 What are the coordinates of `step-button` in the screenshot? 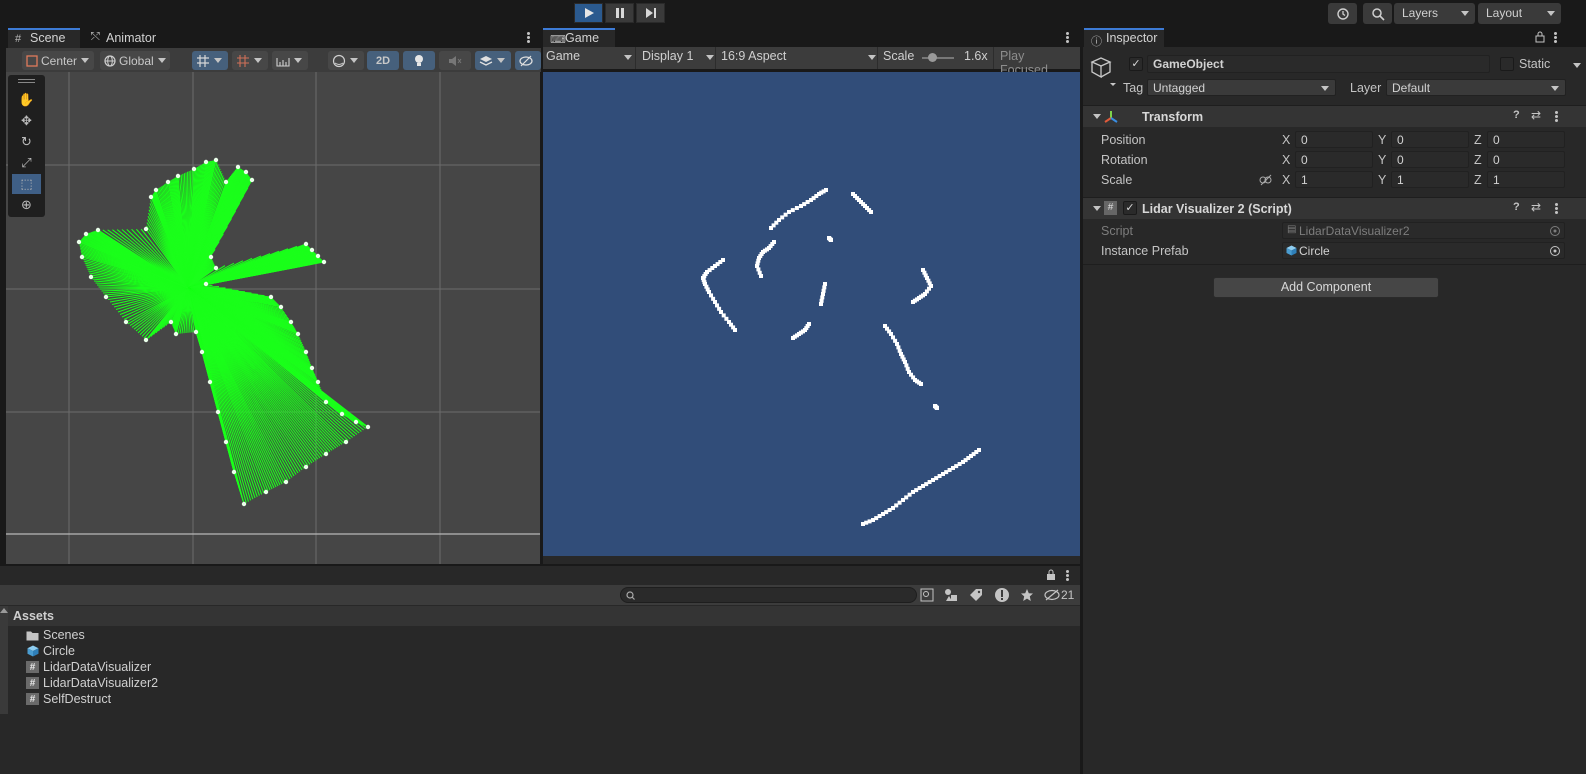 It's located at (650, 13).